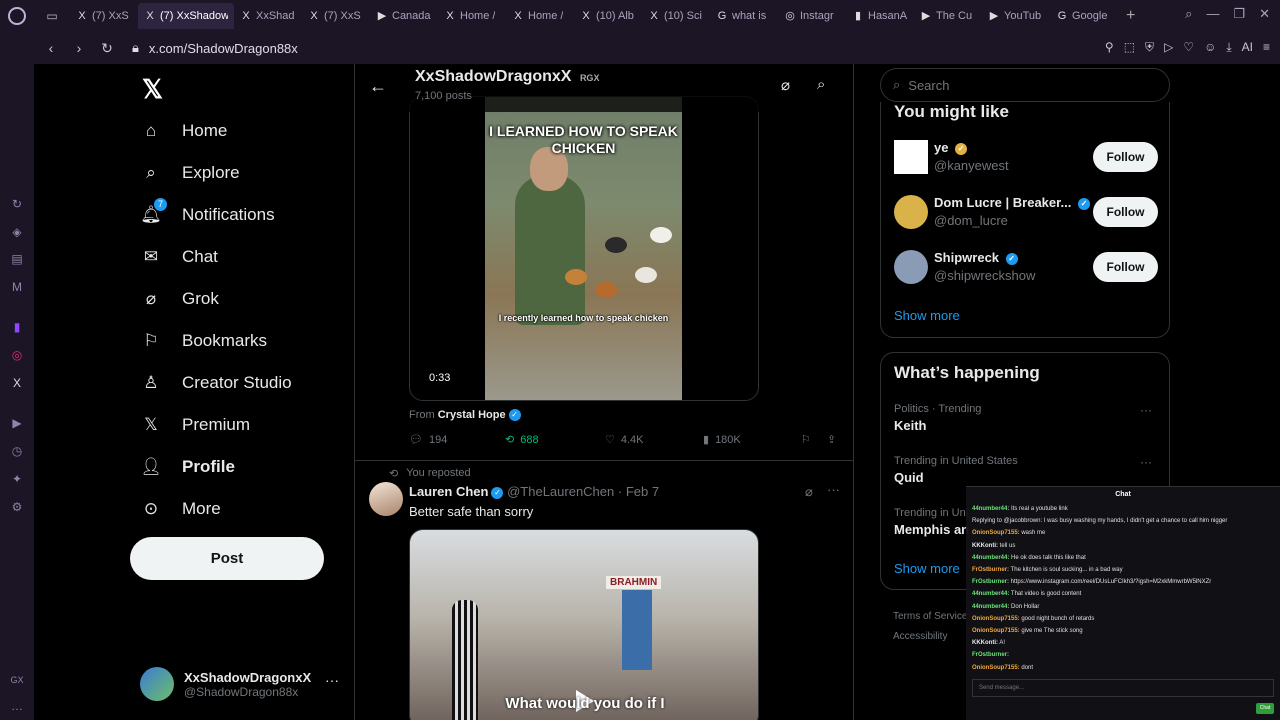 The height and width of the screenshot is (720, 1280). What do you see at coordinates (404, 16) in the screenshot?
I see `browser-tab: ▶ Canada` at bounding box center [404, 16].